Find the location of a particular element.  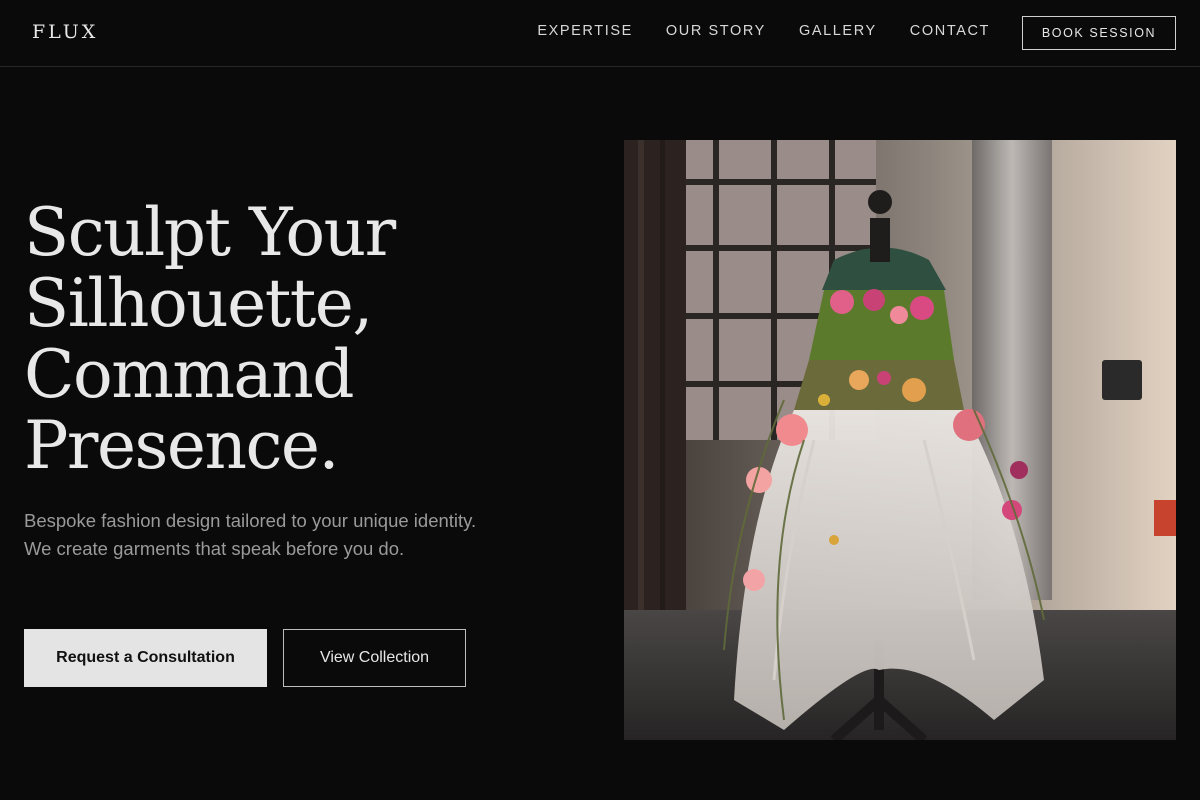

nav-item-expertise: EXPERTISE is located at coordinates (585, 31).